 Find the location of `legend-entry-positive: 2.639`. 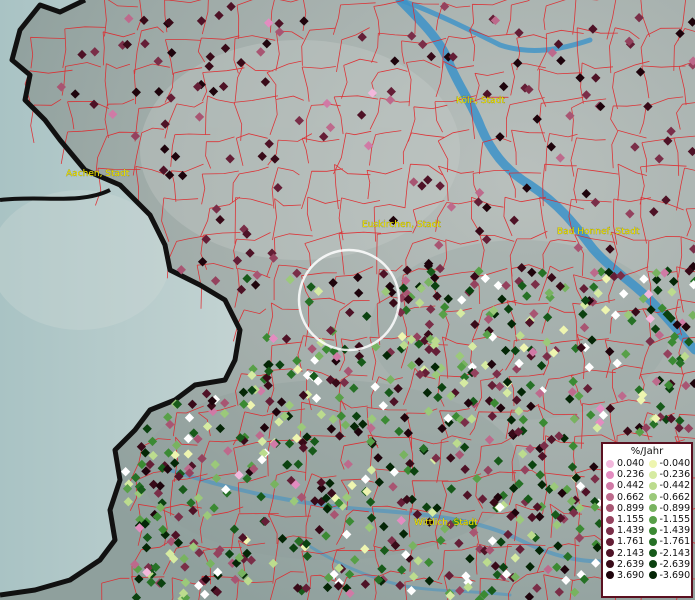

legend-entry-positive: 2.639 is located at coordinates (627, 564).